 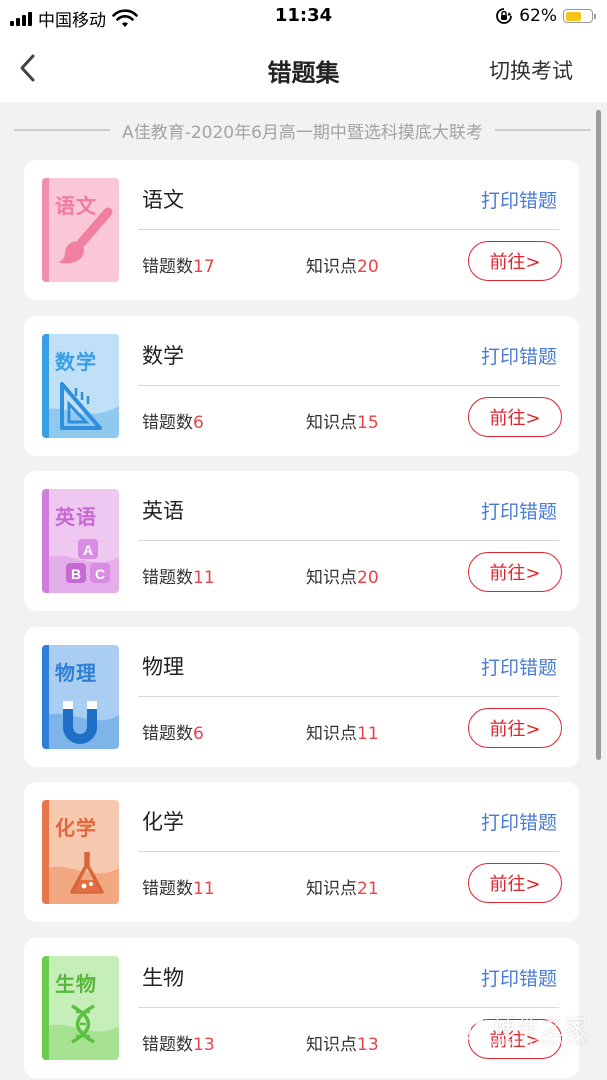 I want to click on print-errors-english-link: 打印错题, so click(x=519, y=510).